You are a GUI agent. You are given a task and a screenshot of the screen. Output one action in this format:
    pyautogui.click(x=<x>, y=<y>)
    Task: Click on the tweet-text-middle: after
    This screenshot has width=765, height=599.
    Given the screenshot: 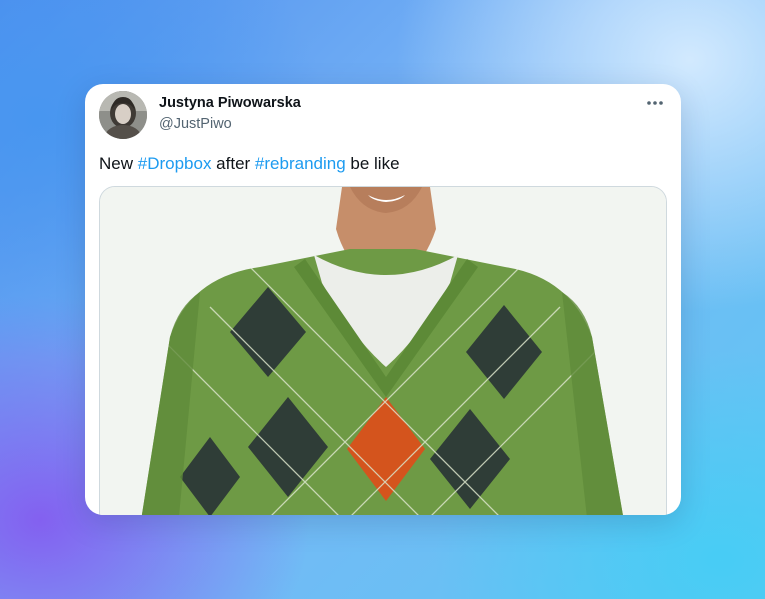 What is the action you would take?
    pyautogui.click(x=233, y=163)
    